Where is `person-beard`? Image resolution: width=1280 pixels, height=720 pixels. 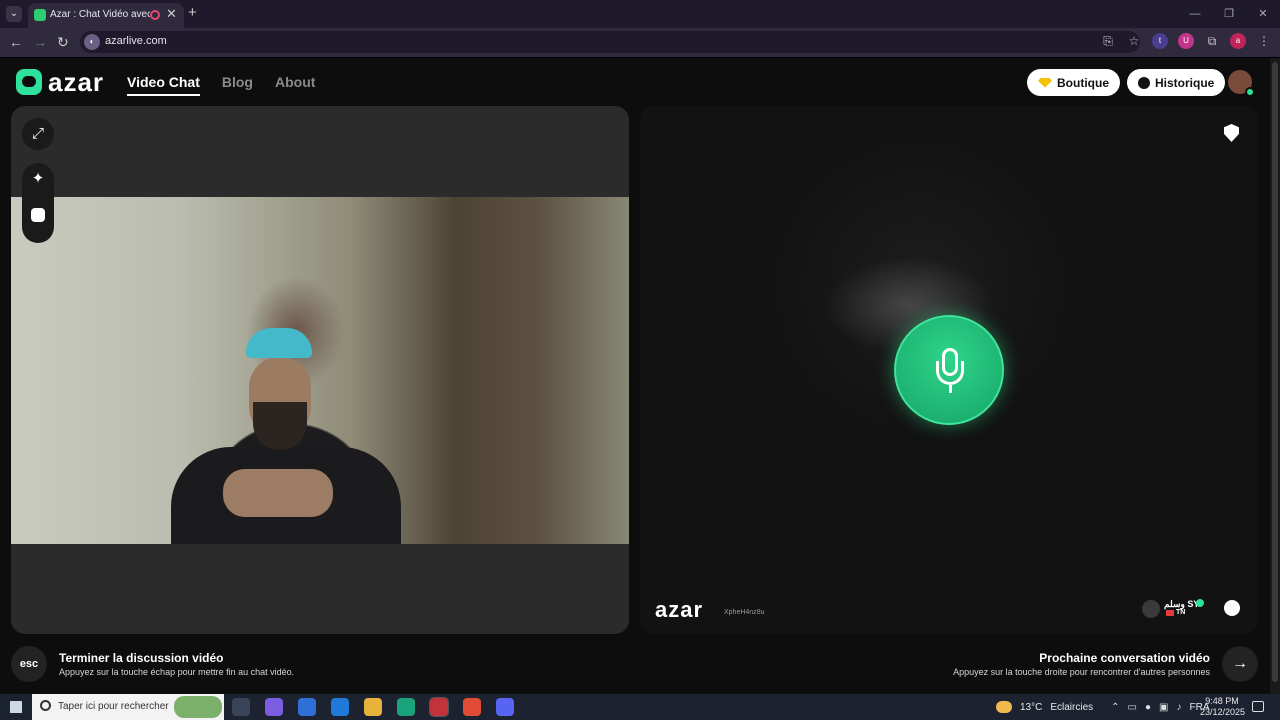
person-beard is located at coordinates (280, 426).